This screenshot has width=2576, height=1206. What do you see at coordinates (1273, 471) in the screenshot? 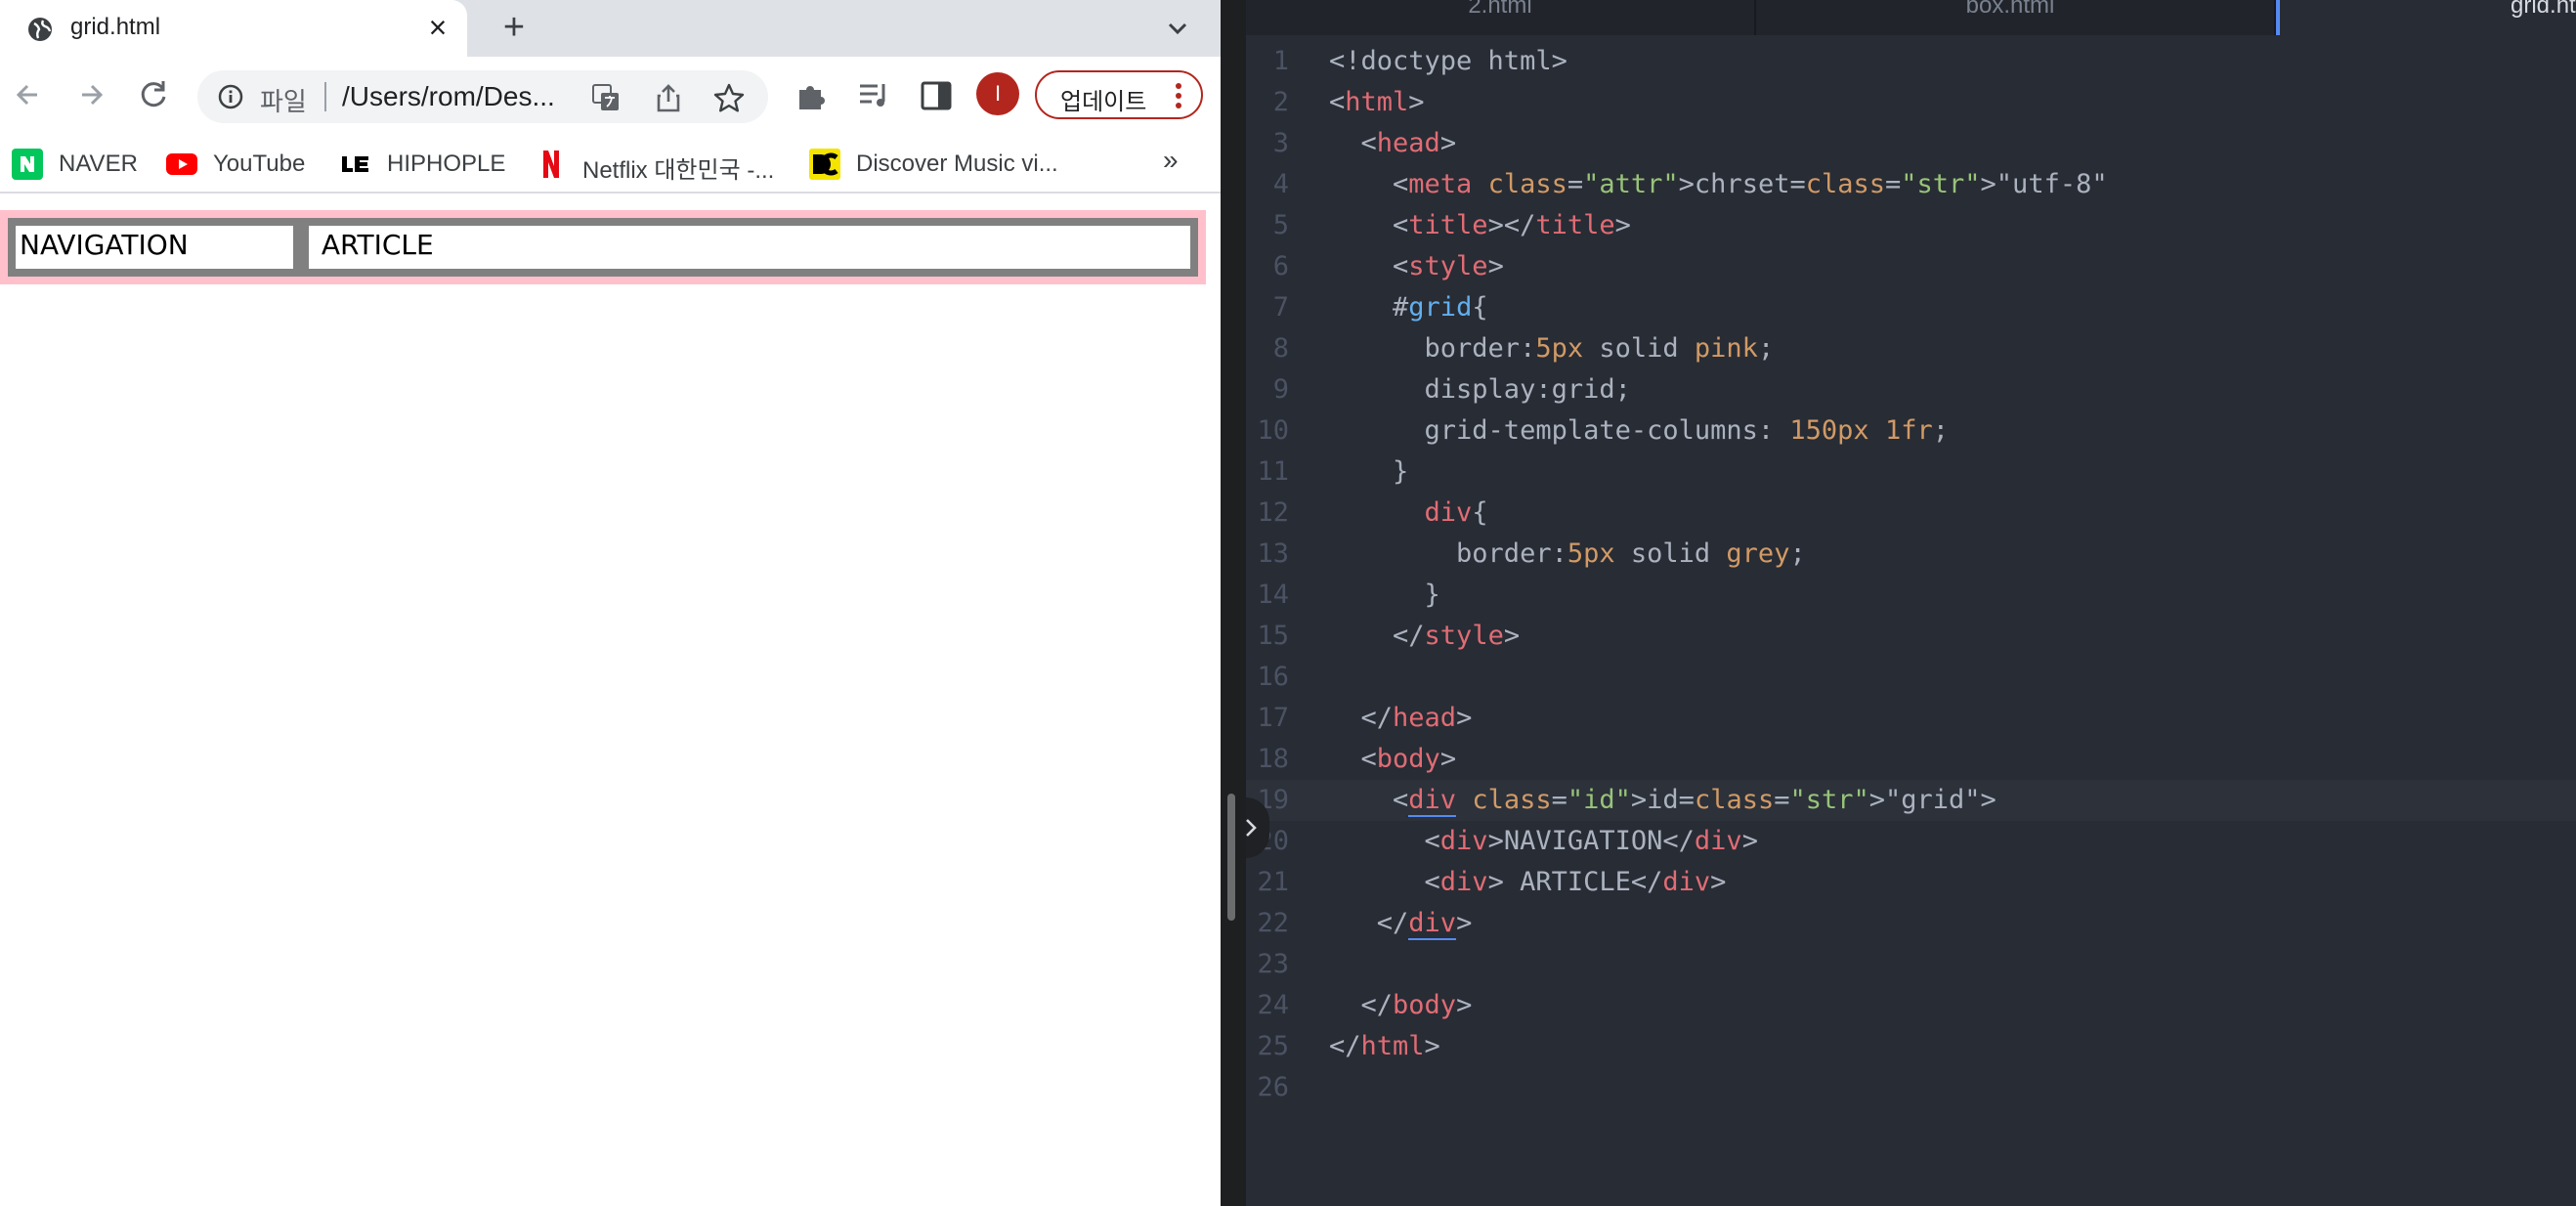
I see `line-number: 11` at bounding box center [1273, 471].